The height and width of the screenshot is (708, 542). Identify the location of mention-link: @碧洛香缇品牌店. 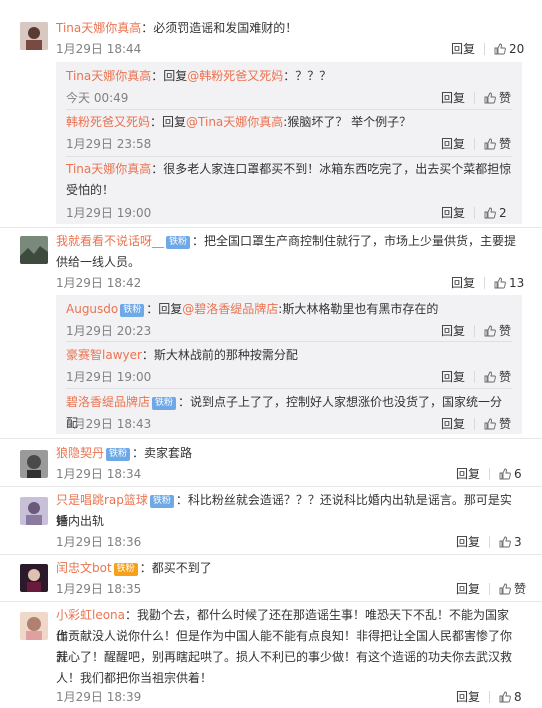
(230, 309).